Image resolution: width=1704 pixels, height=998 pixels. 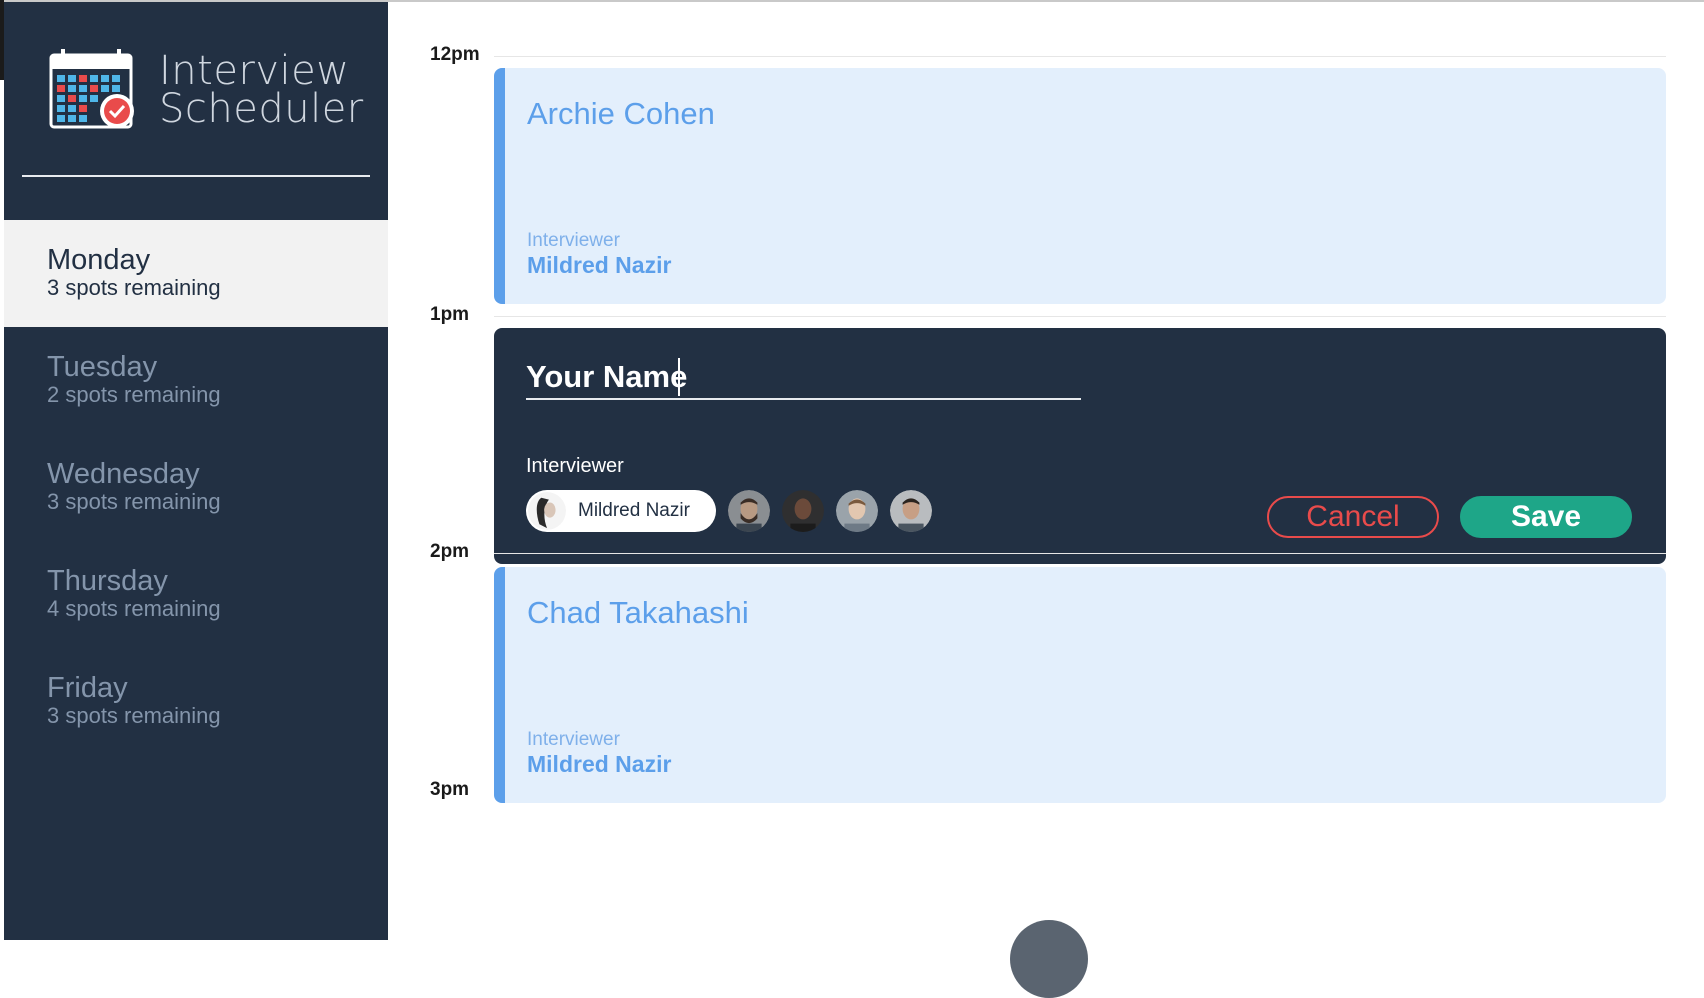 What do you see at coordinates (455, 54) in the screenshot?
I see `time-label: 12pm` at bounding box center [455, 54].